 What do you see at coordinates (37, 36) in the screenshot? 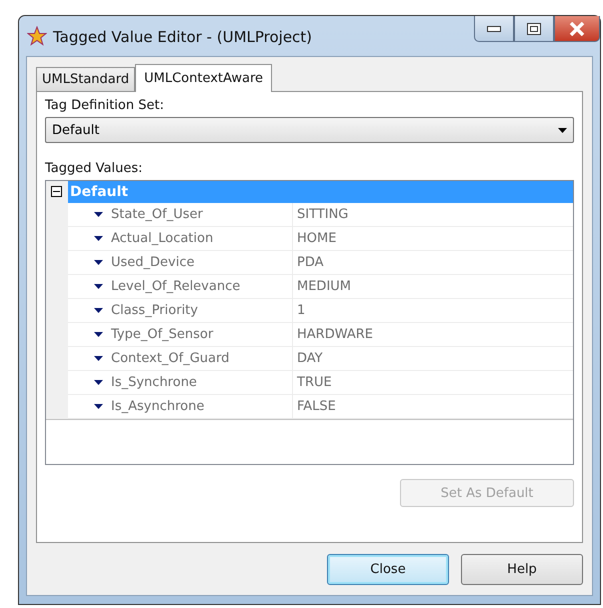
I see `star-icon` at bounding box center [37, 36].